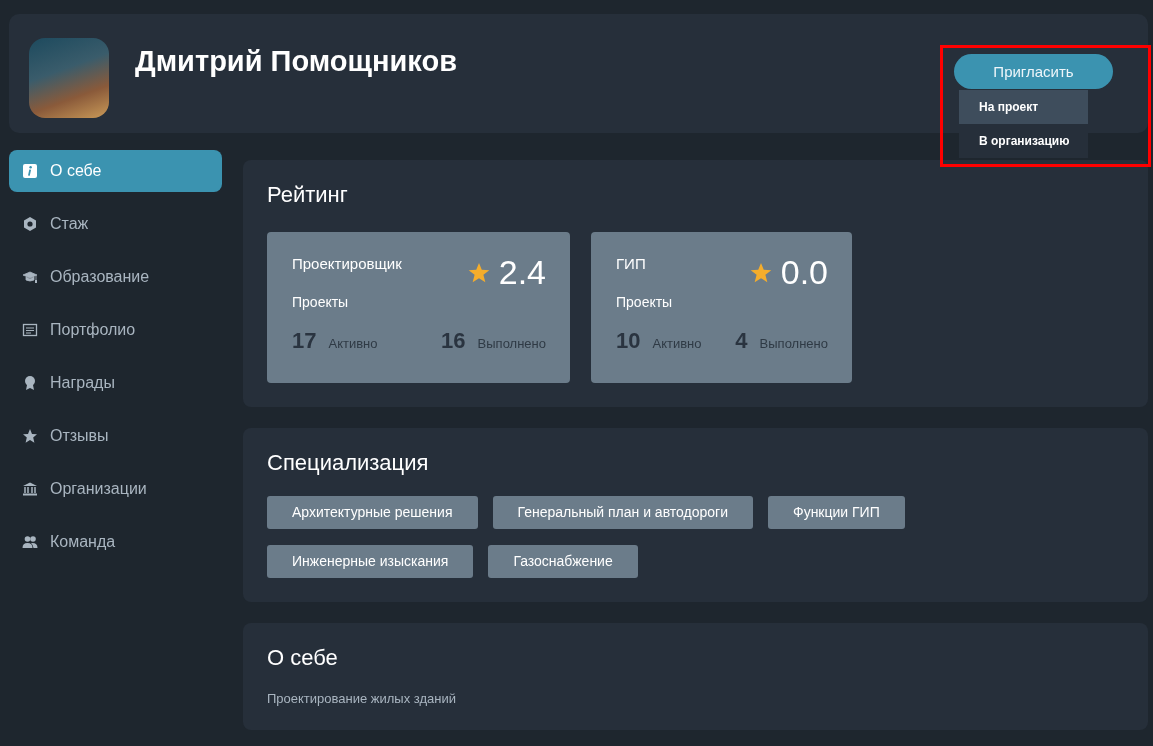  Describe the element at coordinates (563, 561) in the screenshot. I see `specialization-tag: Газоснабжение` at that location.